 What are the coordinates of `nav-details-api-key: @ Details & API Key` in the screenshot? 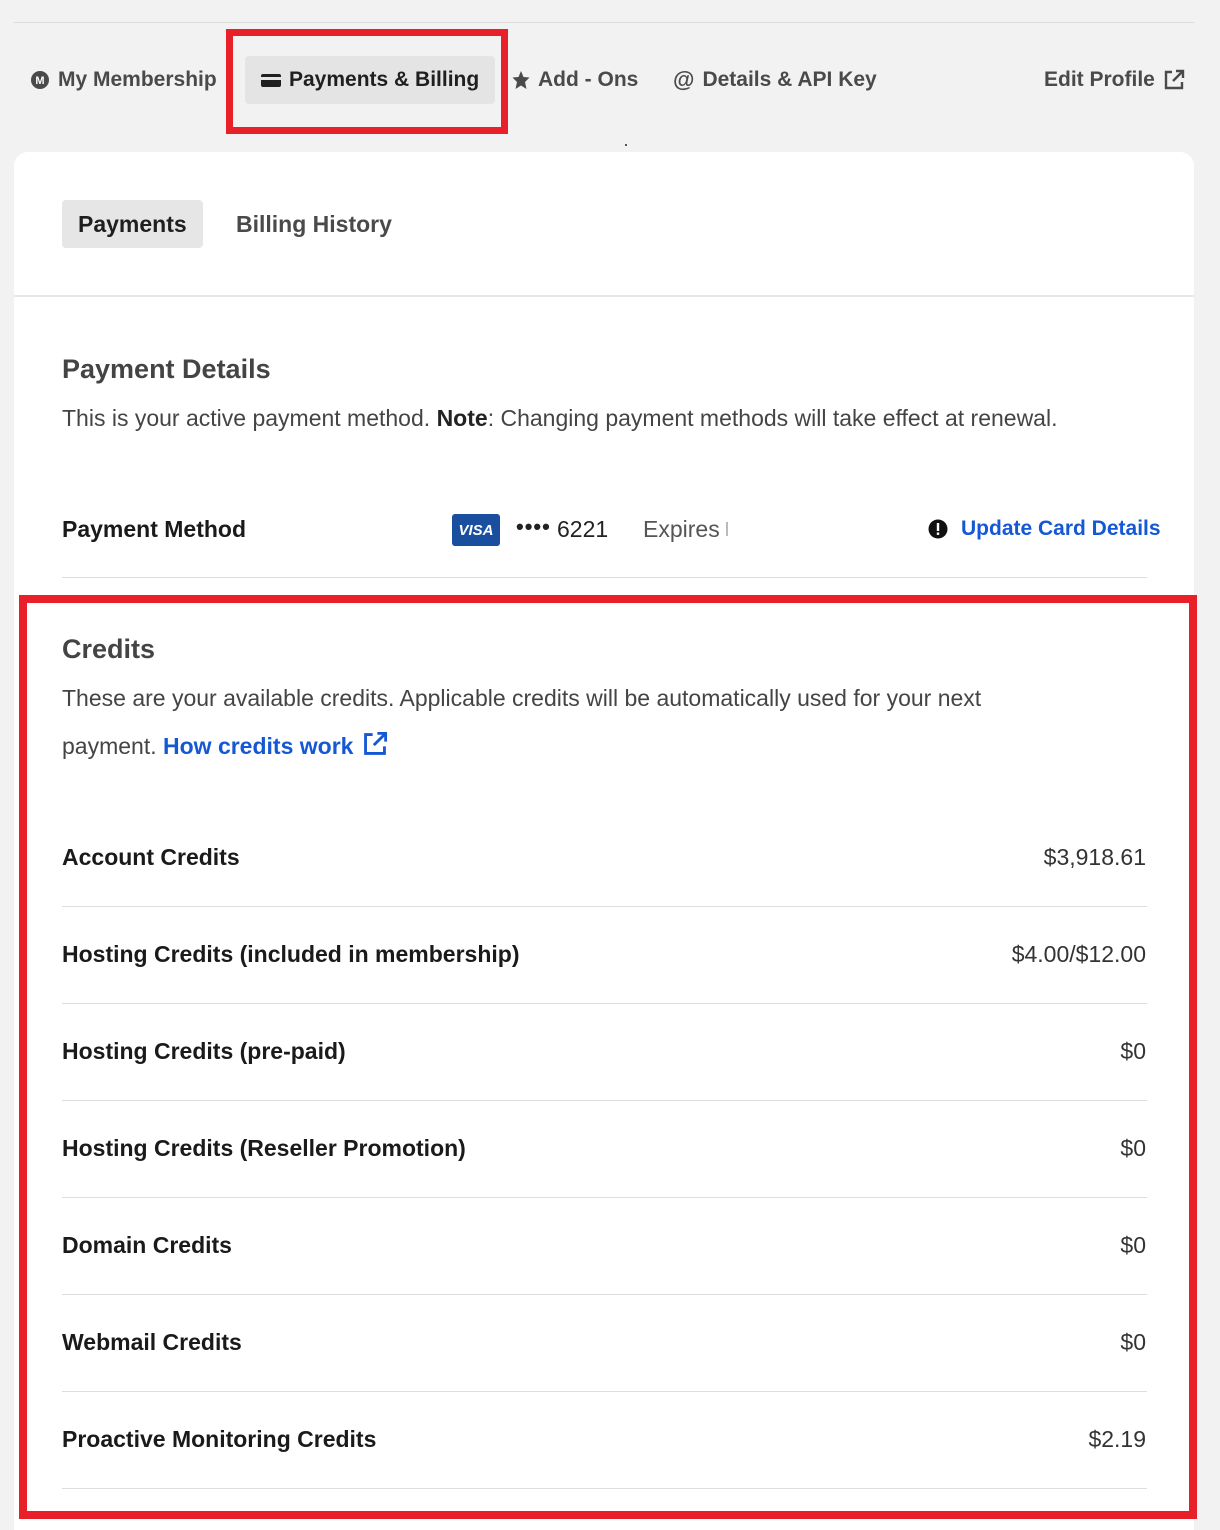 It's located at (775, 80).